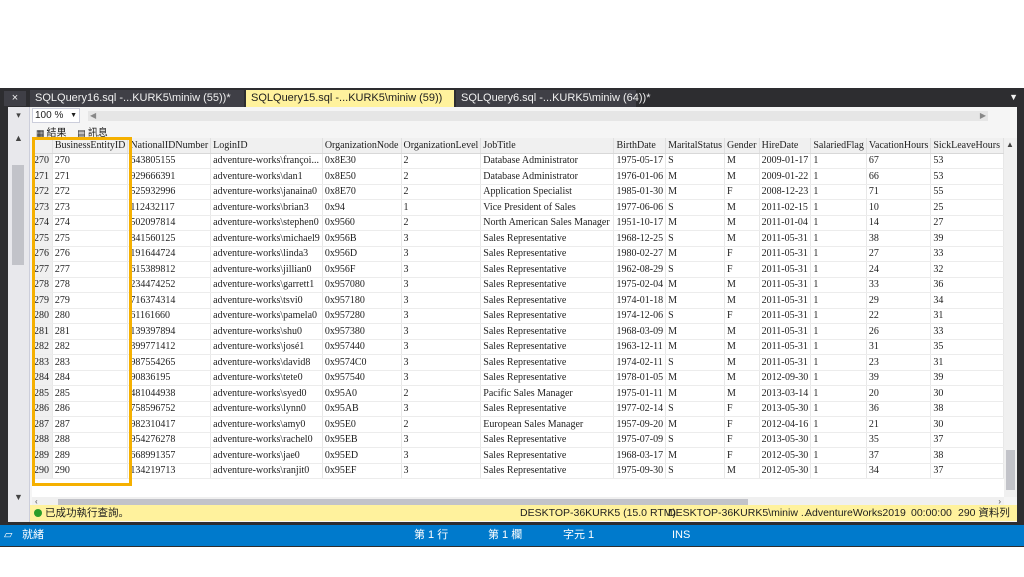  What do you see at coordinates (137, 98) in the screenshot?
I see `tab-sqlquery16: SQLQuery16.sql -...KURK5\miniw (55))*` at bounding box center [137, 98].